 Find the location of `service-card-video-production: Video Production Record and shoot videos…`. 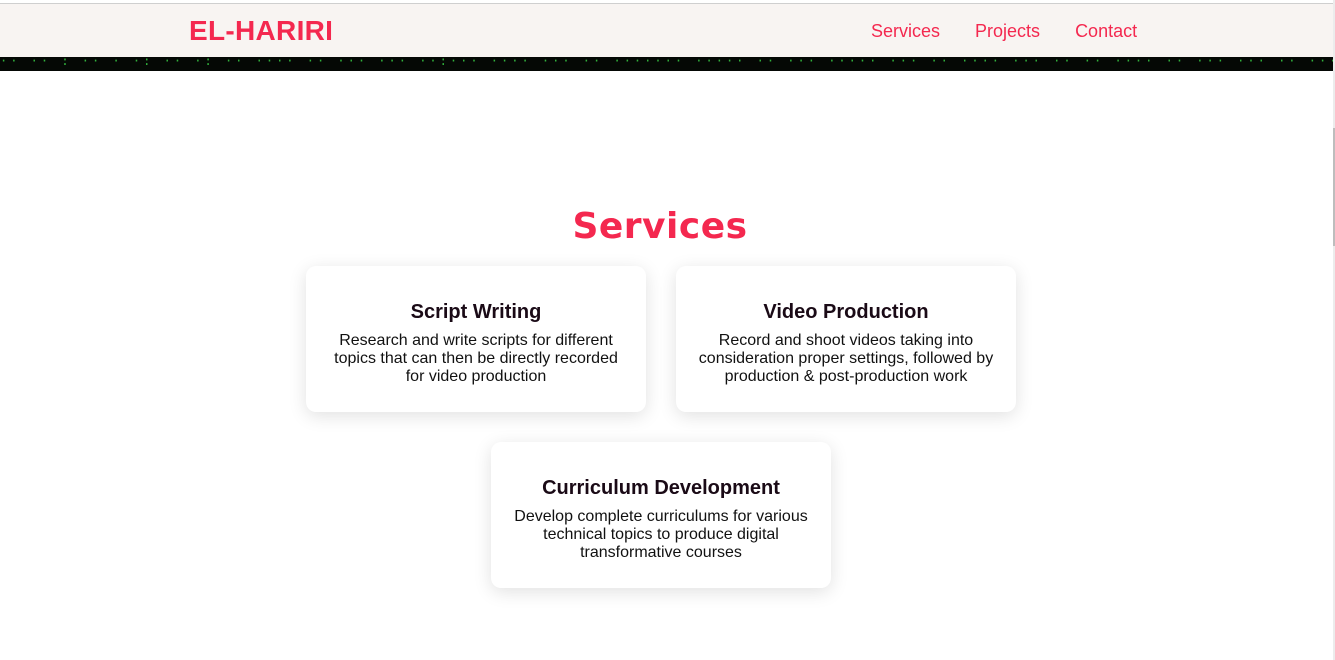

service-card-video-production: Video Production Record and shoot videos… is located at coordinates (846, 339).